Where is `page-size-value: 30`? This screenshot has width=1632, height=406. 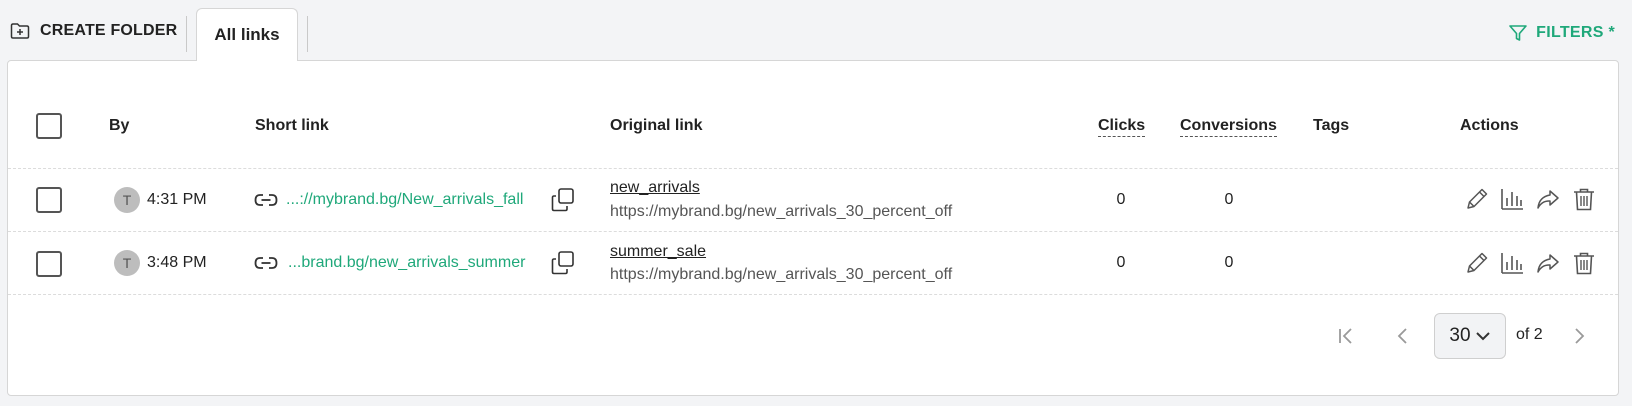 page-size-value: 30 is located at coordinates (1460, 335).